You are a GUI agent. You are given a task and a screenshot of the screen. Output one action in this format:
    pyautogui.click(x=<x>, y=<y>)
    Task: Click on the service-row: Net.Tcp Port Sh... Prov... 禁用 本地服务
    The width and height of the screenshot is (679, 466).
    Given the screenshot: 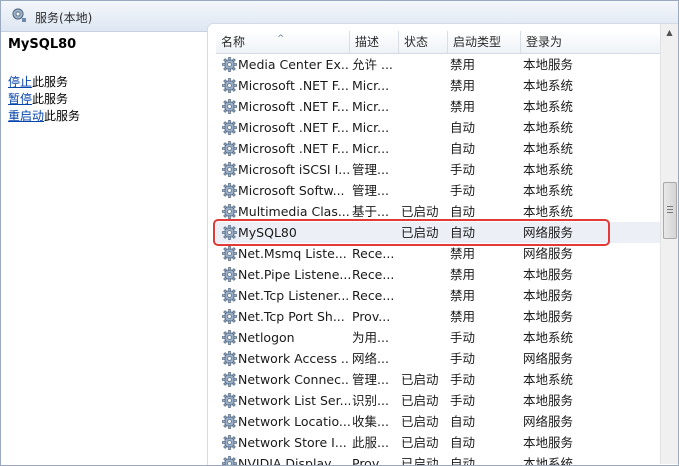 What is the action you would take?
    pyautogui.click(x=438, y=316)
    